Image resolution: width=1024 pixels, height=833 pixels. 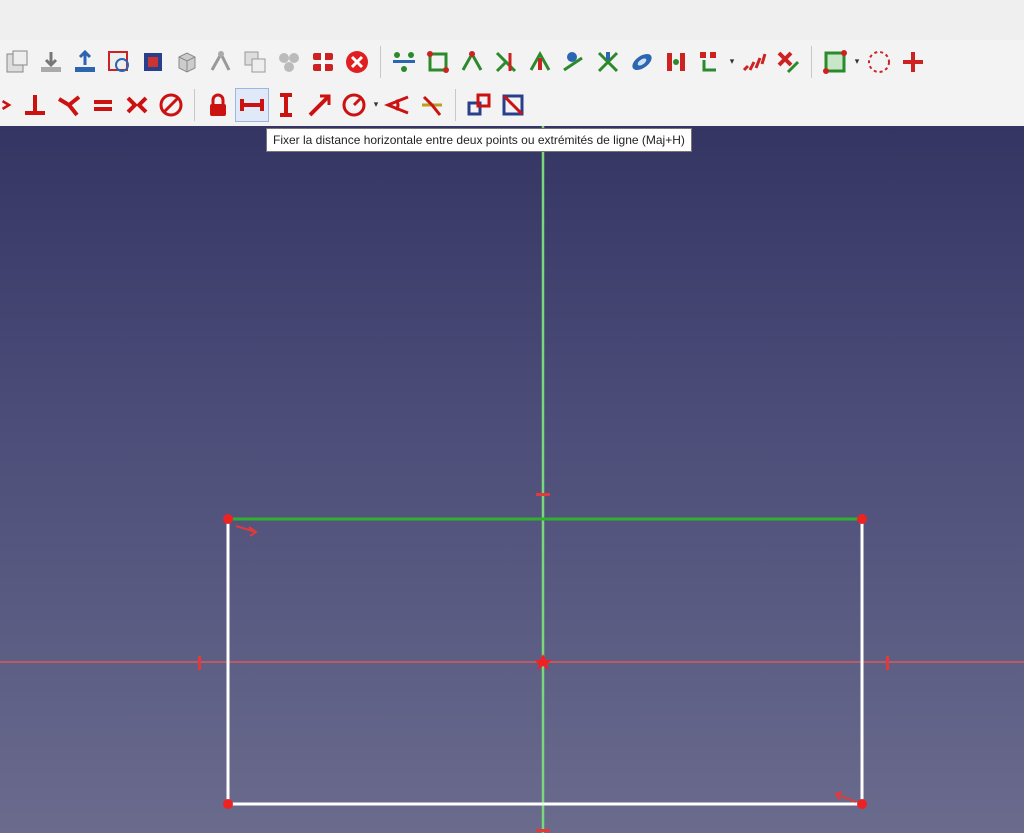 What do you see at coordinates (479, 105) in the screenshot?
I see `internal-alignment-icon` at bounding box center [479, 105].